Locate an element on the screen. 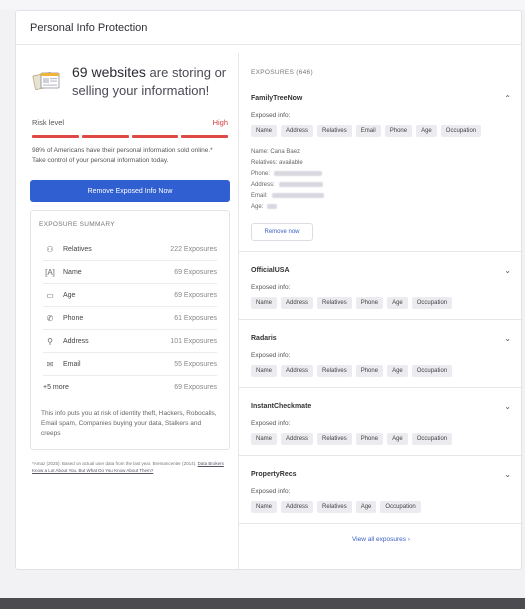  bottom-bar is located at coordinates (262, 603).